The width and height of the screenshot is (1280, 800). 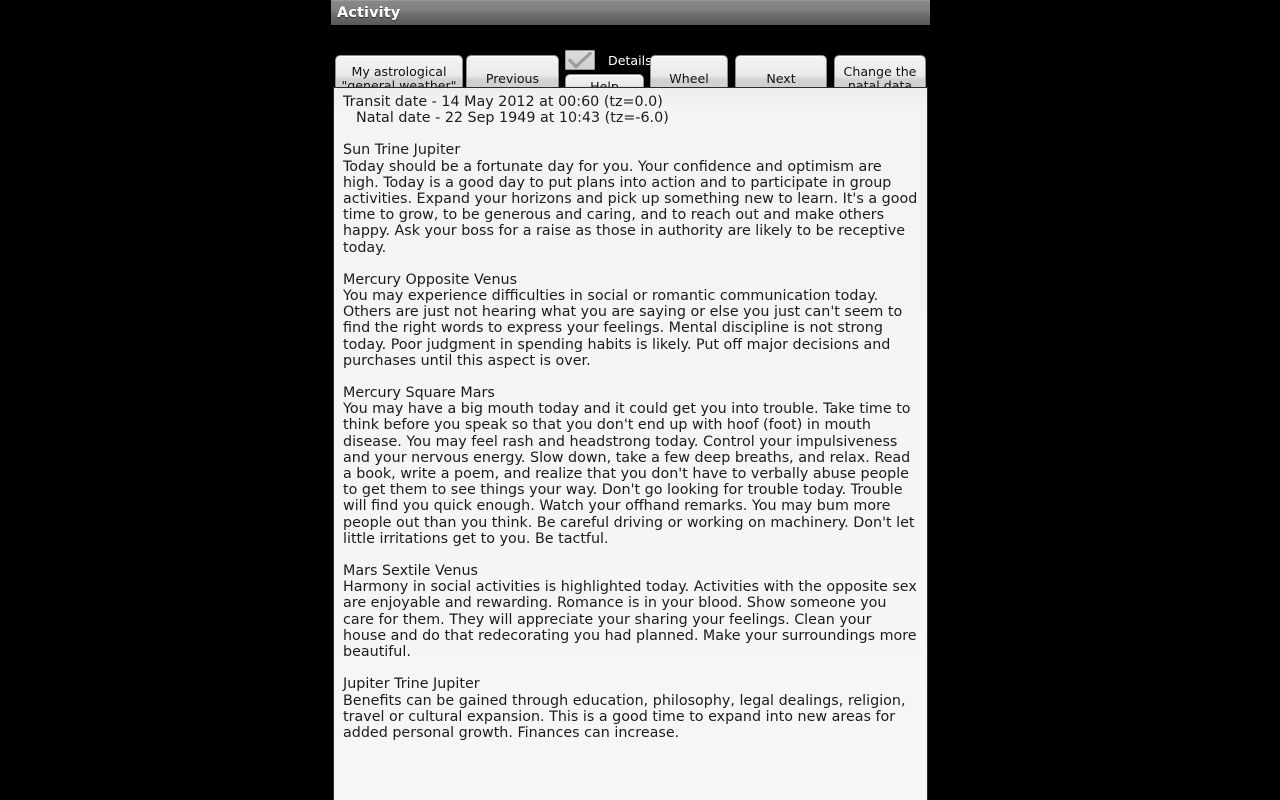 What do you see at coordinates (880, 71) in the screenshot?
I see `change-natal-line-1: Change the` at bounding box center [880, 71].